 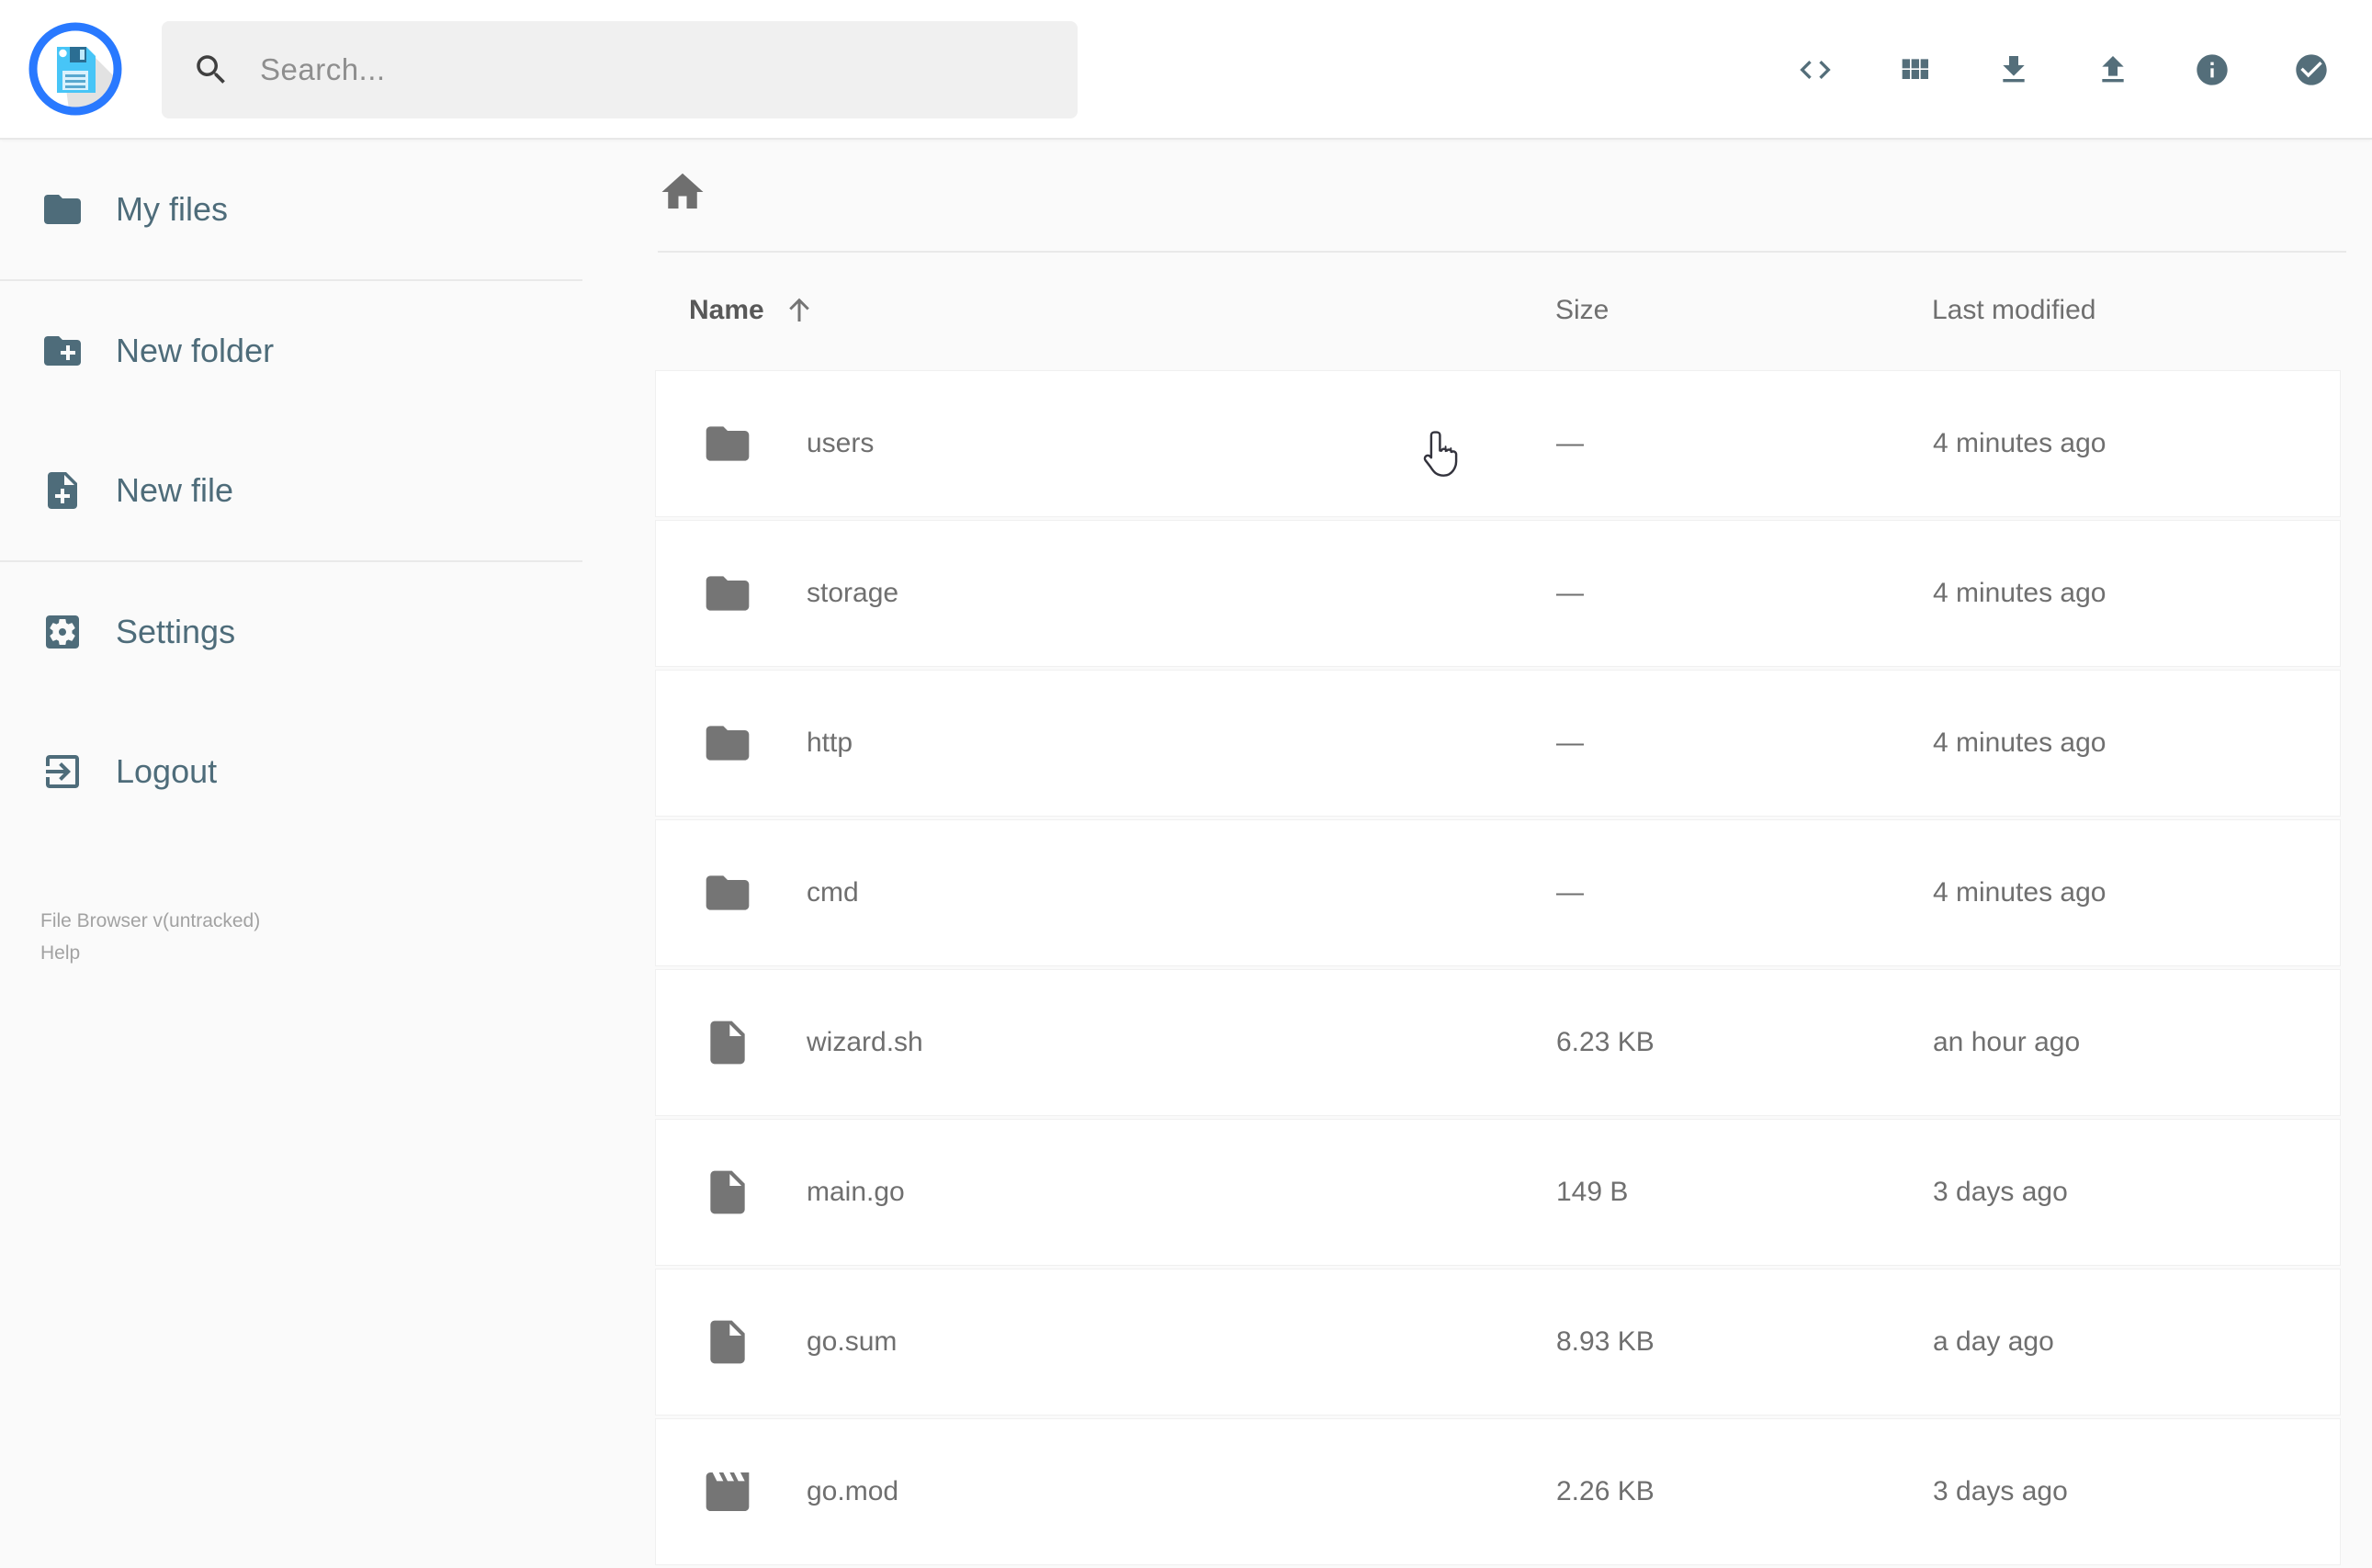 What do you see at coordinates (195, 351) in the screenshot?
I see `sidebar-item-label: New folder` at bounding box center [195, 351].